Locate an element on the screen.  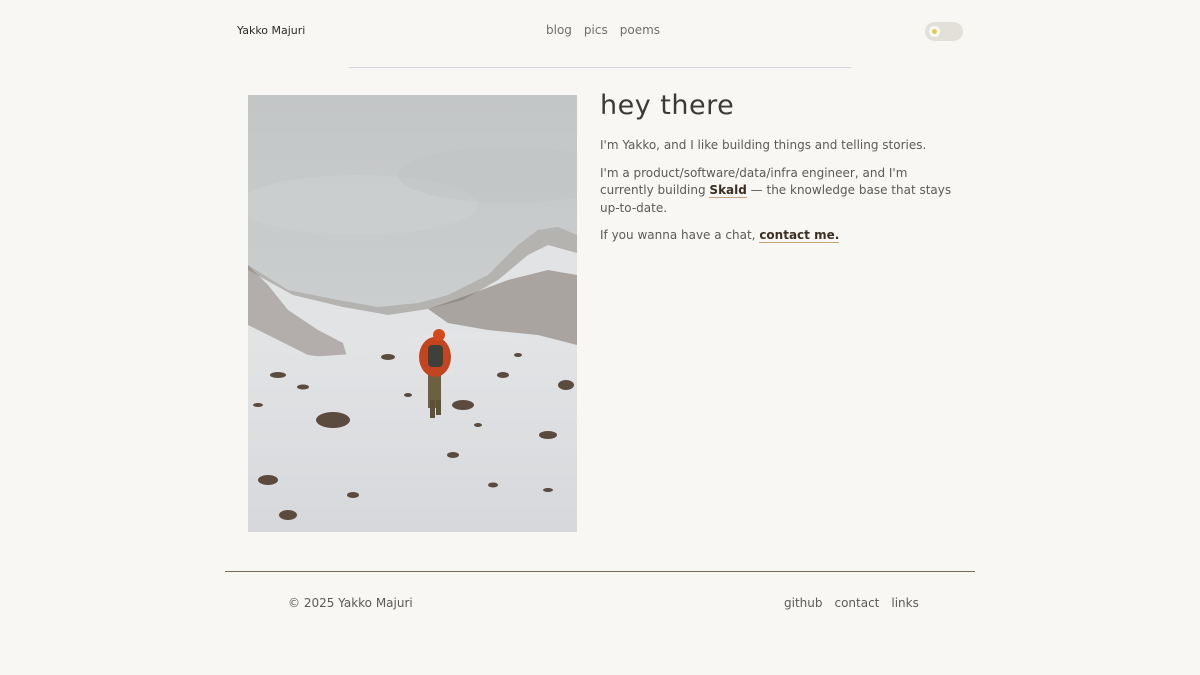
footer-link-github: github is located at coordinates (803, 603).